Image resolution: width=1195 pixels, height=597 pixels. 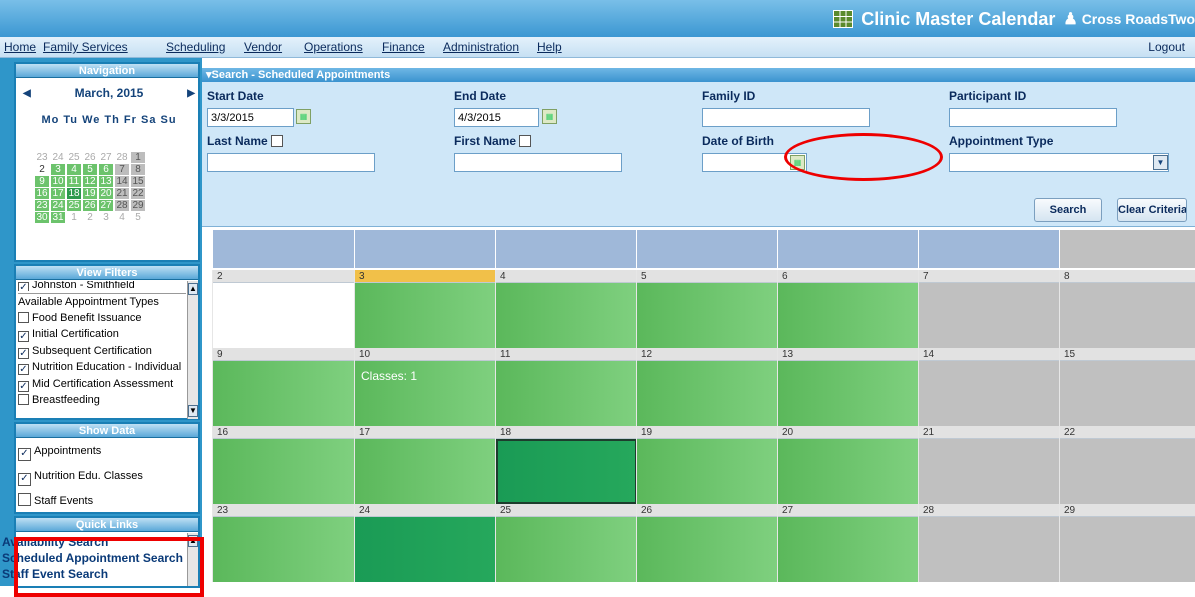 I want to click on mini-calendar-day: 30, so click(x=42, y=217).